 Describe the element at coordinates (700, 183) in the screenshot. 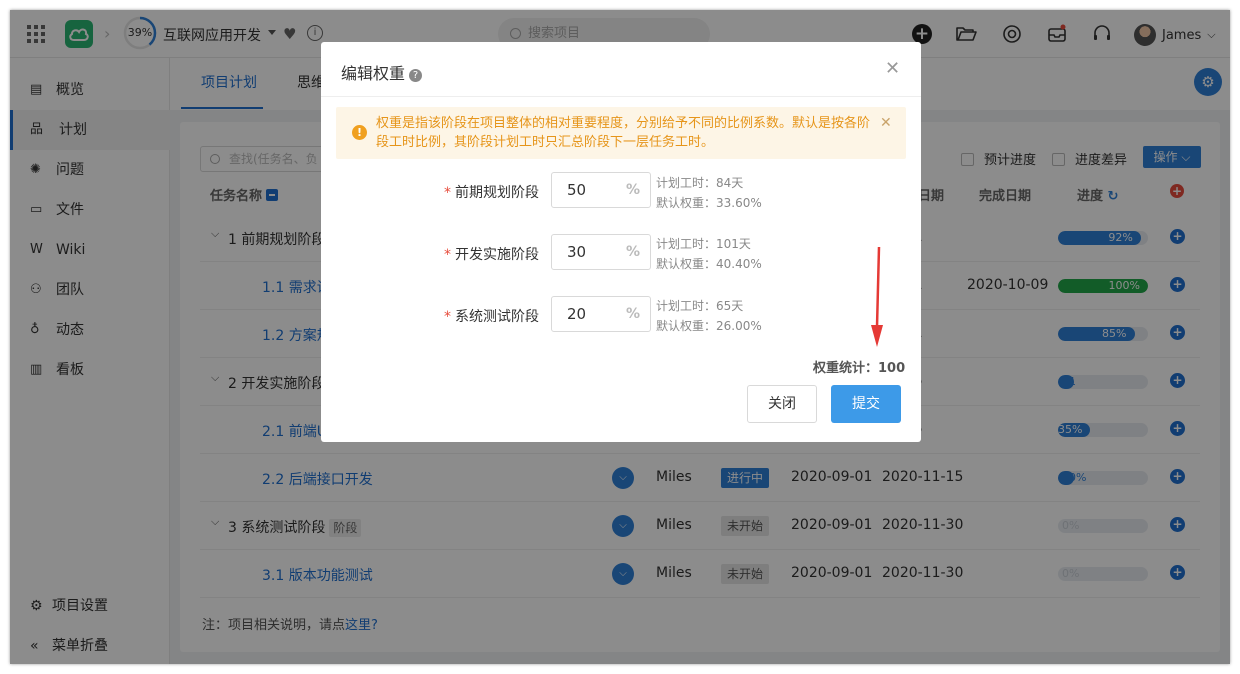

I see `planned-hours: 计划工时：84天` at that location.